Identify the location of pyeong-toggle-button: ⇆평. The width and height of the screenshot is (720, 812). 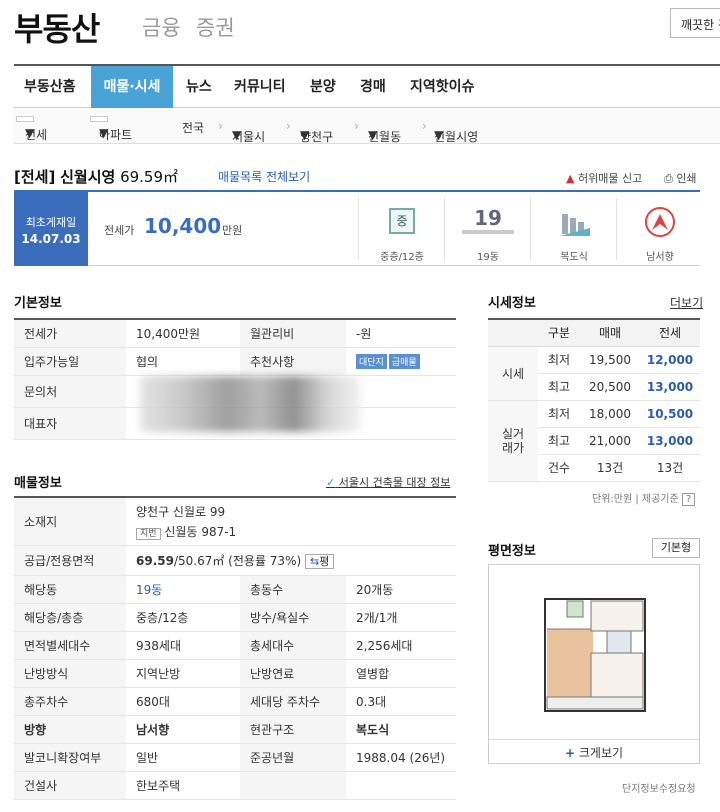
(319, 561).